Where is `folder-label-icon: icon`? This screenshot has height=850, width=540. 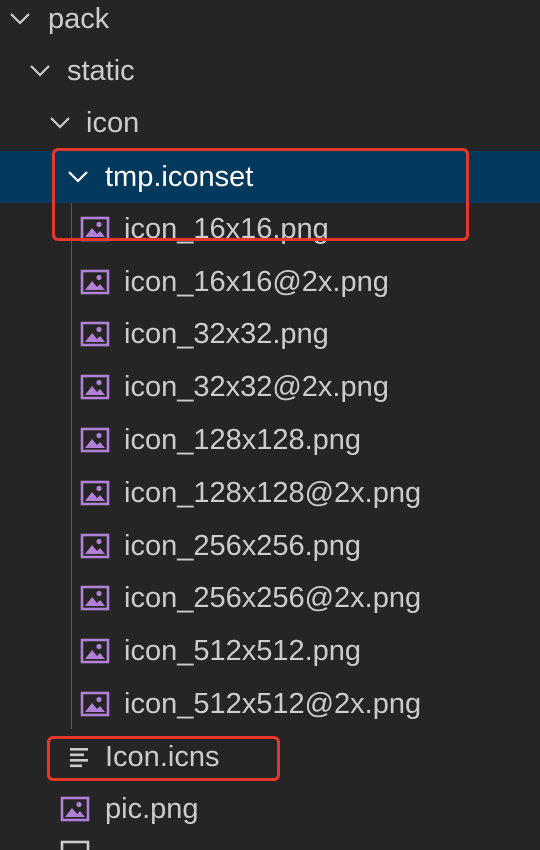
folder-label-icon: icon is located at coordinates (113, 123).